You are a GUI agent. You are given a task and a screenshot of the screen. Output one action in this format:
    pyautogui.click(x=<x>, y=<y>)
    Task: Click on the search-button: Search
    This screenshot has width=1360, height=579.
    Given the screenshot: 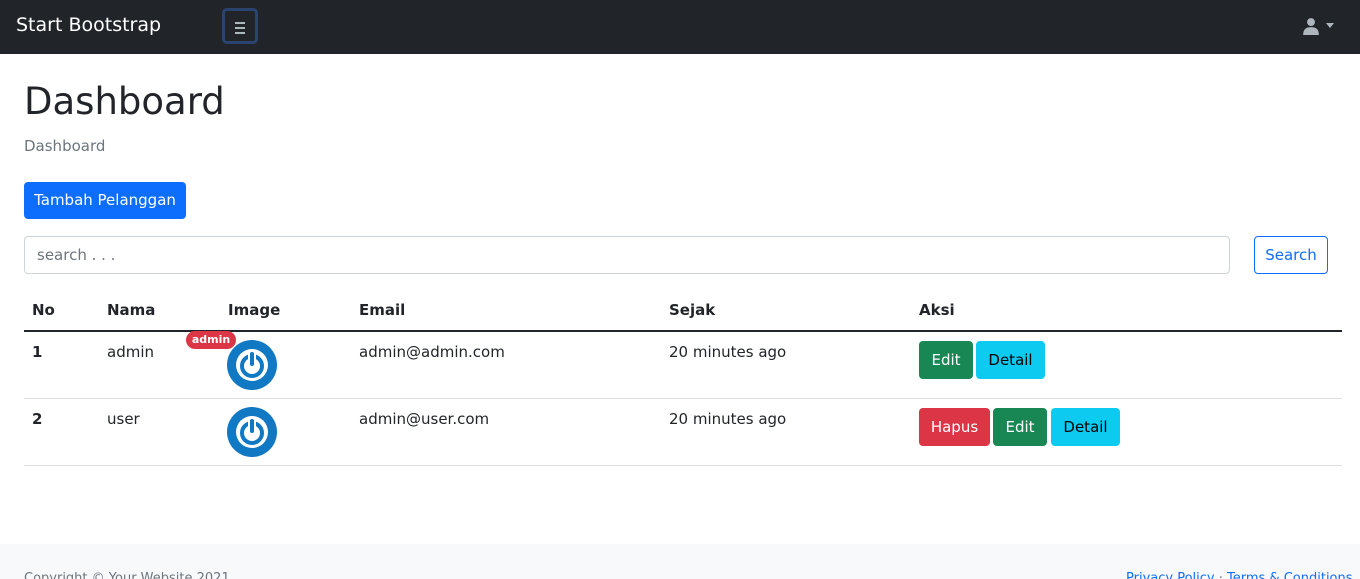 What is the action you would take?
    pyautogui.click(x=1291, y=255)
    